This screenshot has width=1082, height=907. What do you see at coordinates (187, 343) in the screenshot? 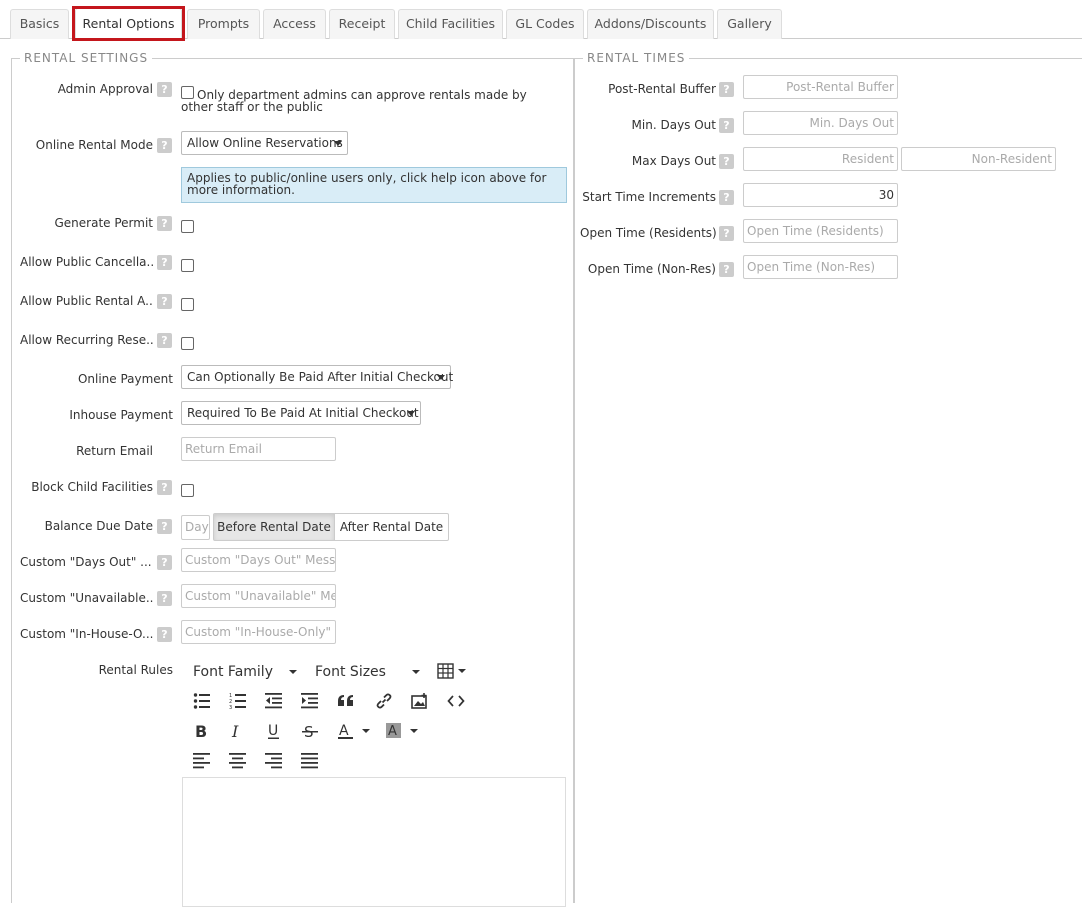
I see `allow-recurring-checkbox` at bounding box center [187, 343].